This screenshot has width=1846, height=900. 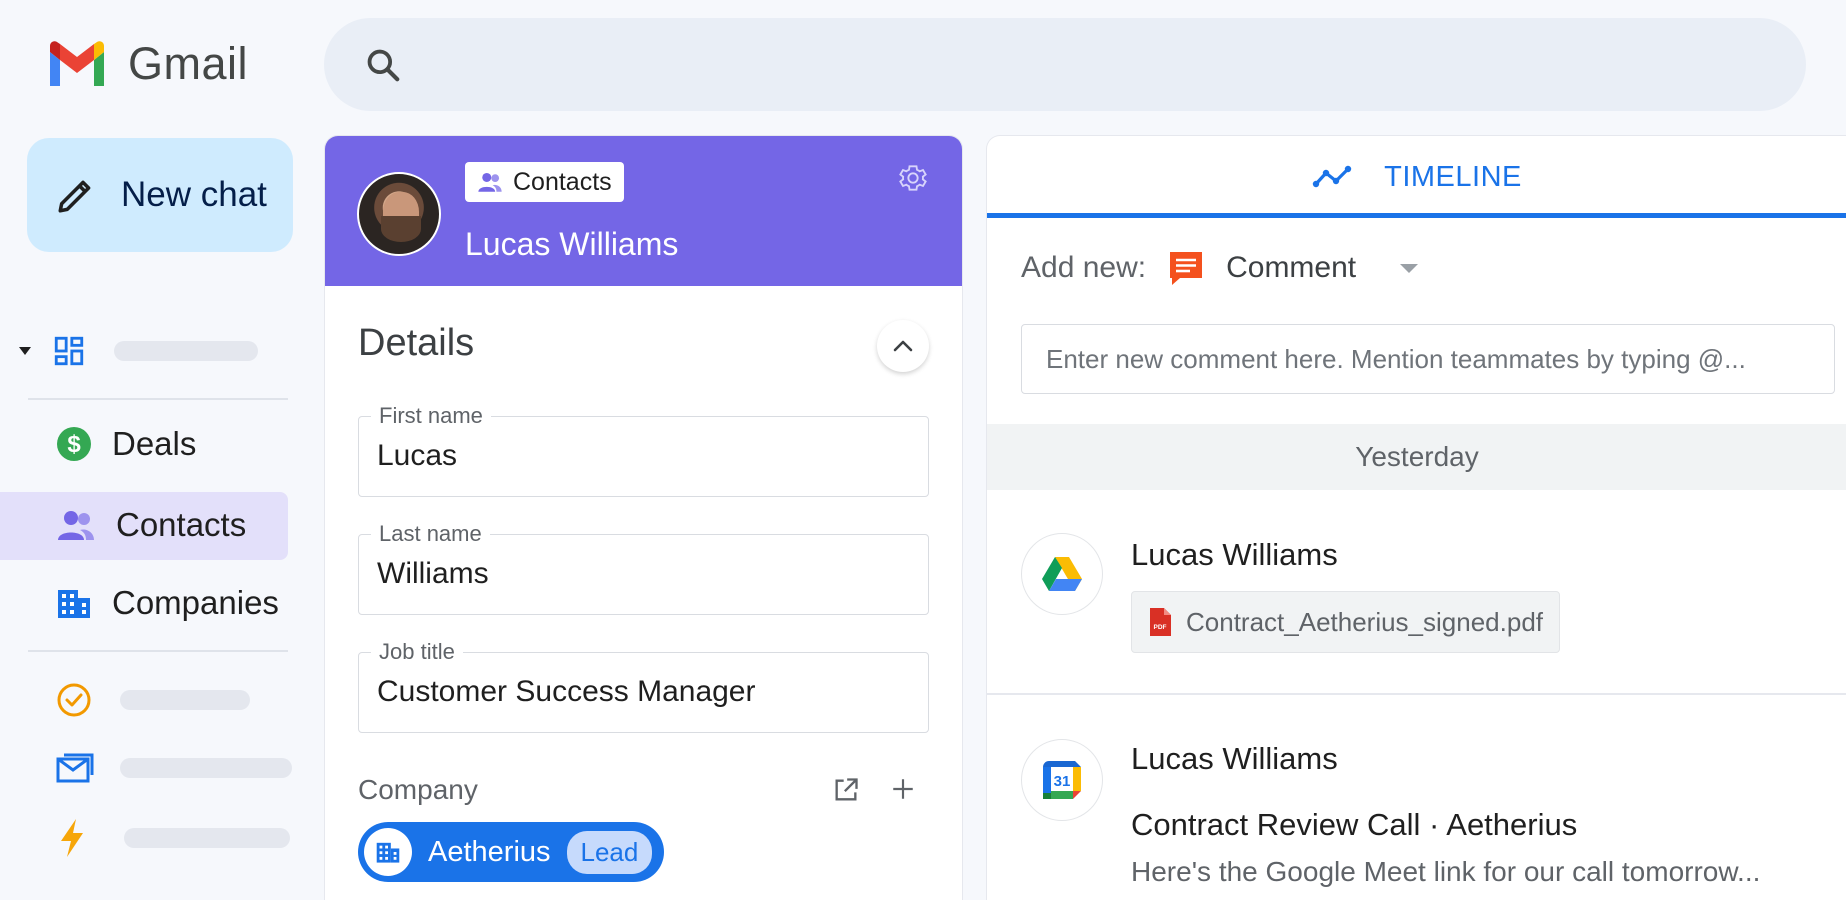 I want to click on day-separator: Yesterday, so click(x=1416, y=457).